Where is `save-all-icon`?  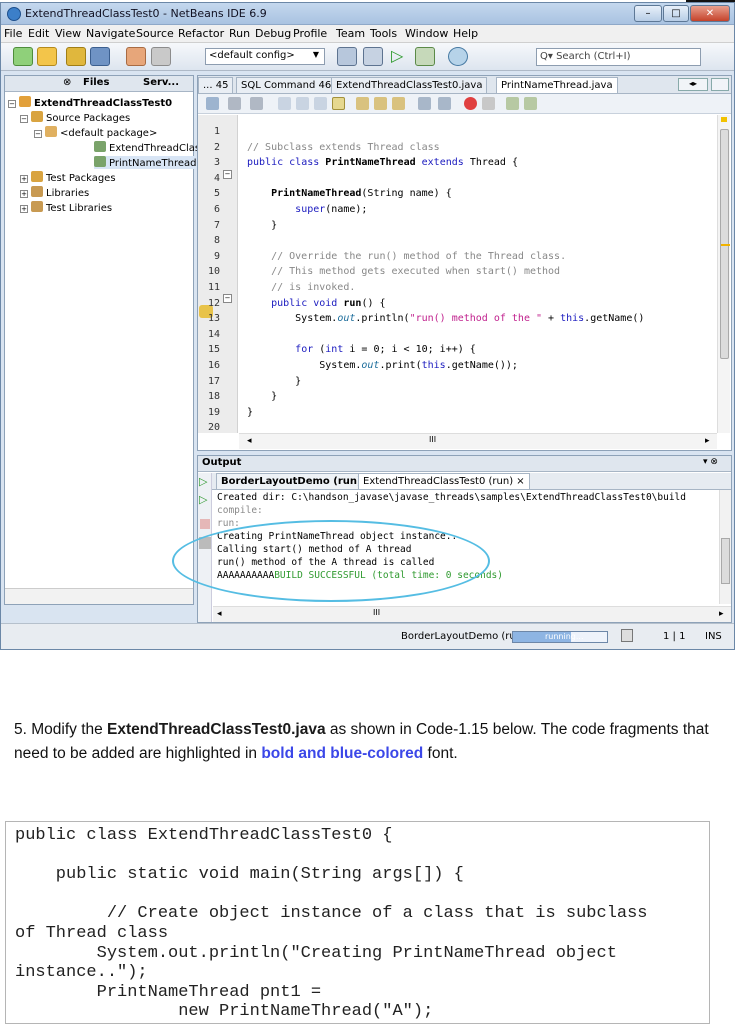 save-all-icon is located at coordinates (100, 56).